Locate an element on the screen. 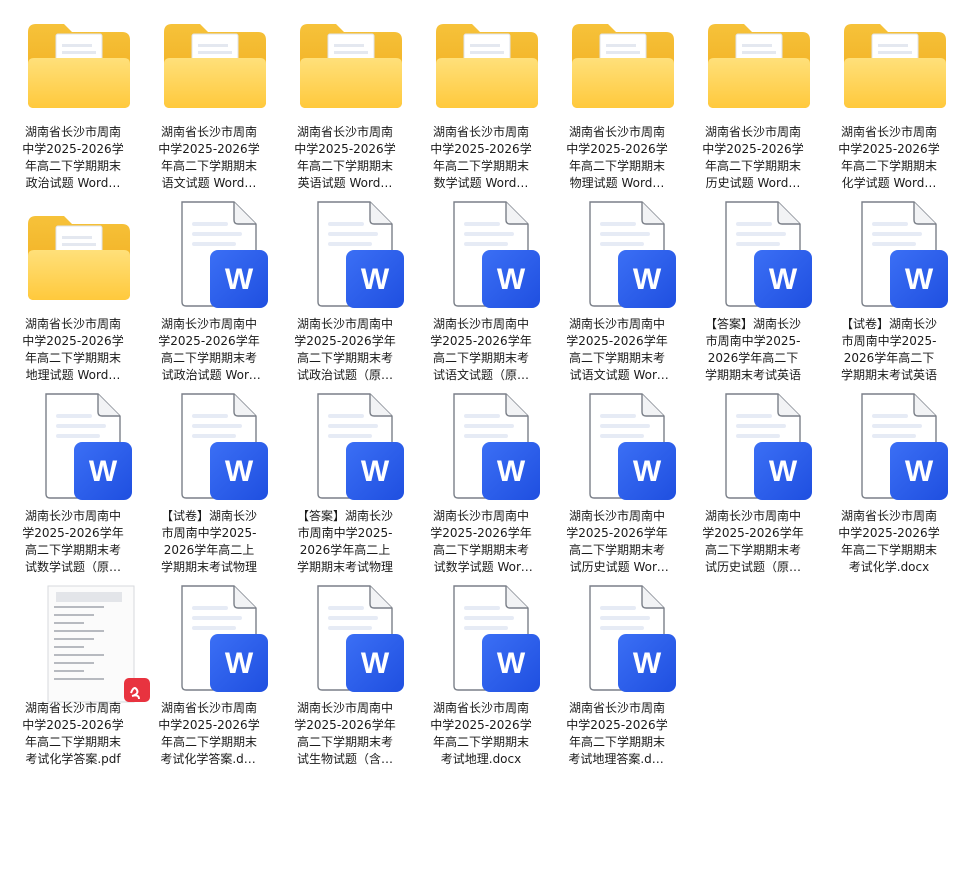 The width and height of the screenshot is (969, 869). file-name-label: 湖南省长沙市周南中学2025-2026学年高二下学期期末考试化学.docx is located at coordinates (889, 542).